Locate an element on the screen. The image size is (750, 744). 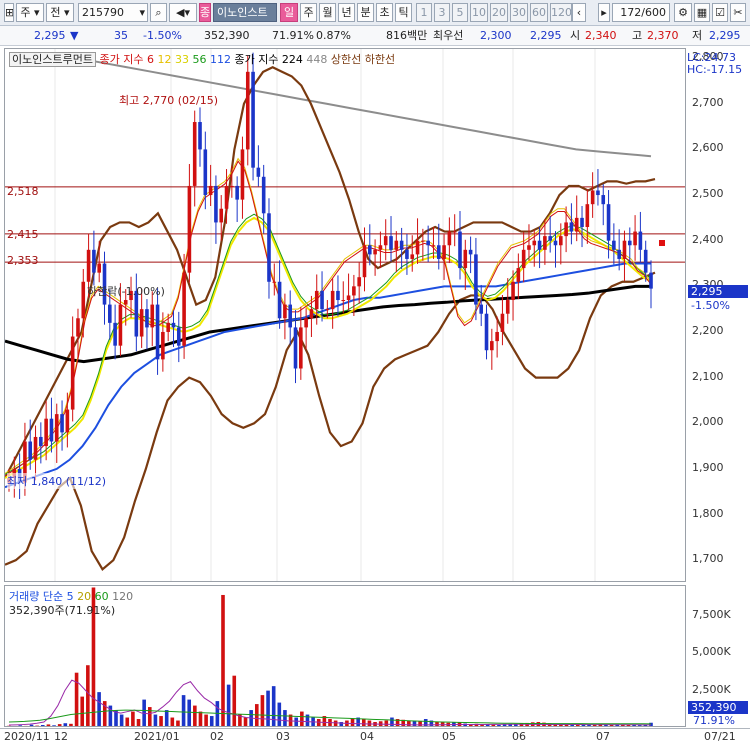
volume-axis-tick: 5,000K is located at coordinates (711, 652).